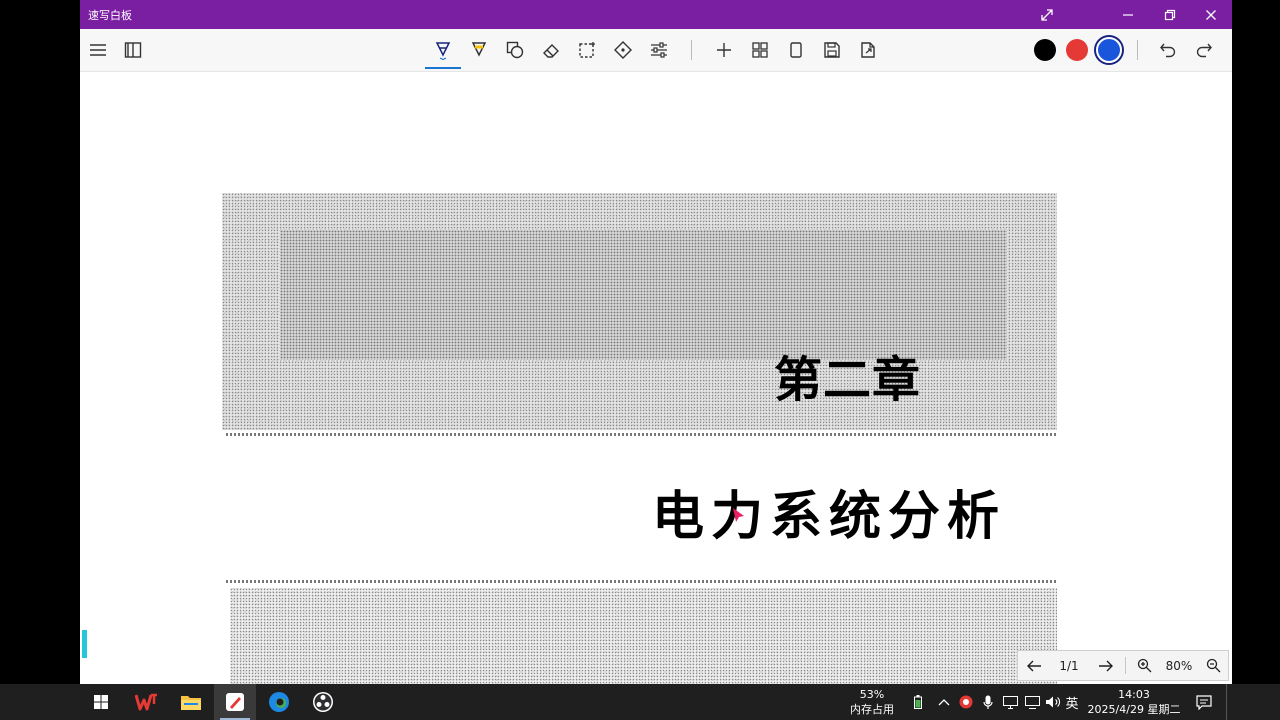 The height and width of the screenshot is (720, 1280). Describe the element at coordinates (110, 15) in the screenshot. I see `window-title: 速写白板` at that location.